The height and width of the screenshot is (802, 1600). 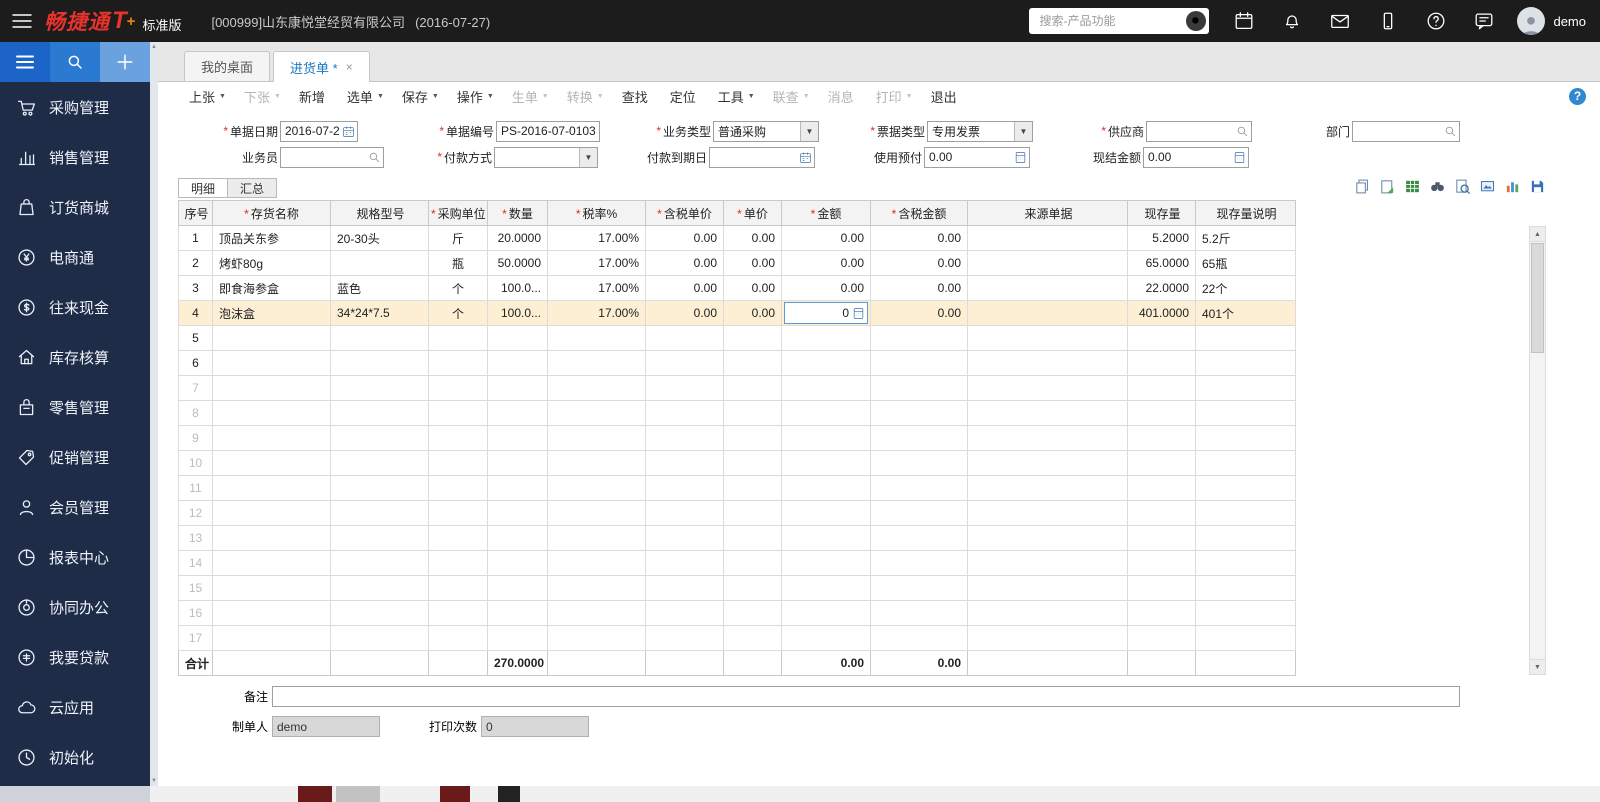 What do you see at coordinates (1487, 186) in the screenshot?
I see `export-image-icon` at bounding box center [1487, 186].